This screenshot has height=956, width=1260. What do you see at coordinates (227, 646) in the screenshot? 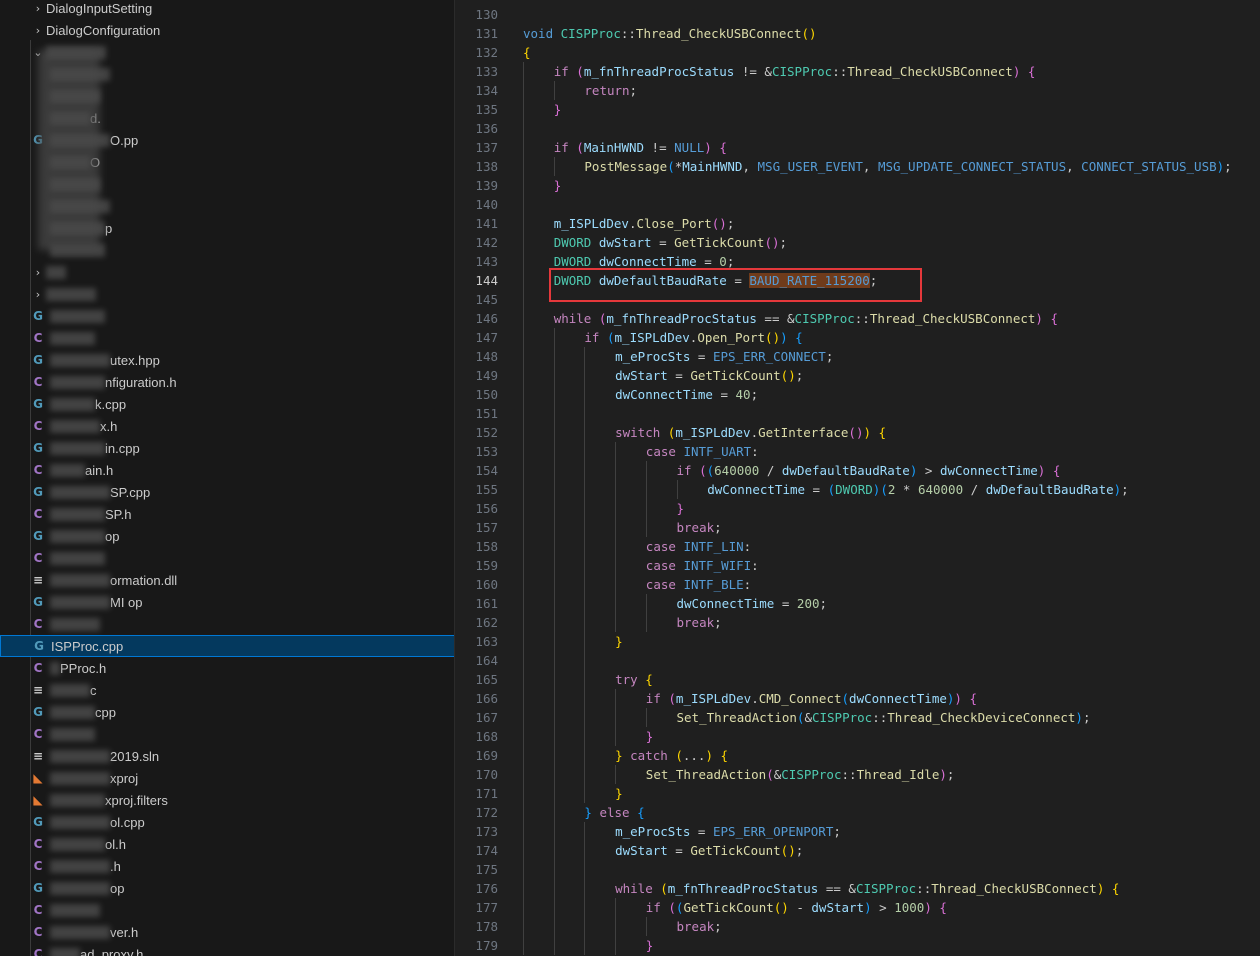
I see `explorer-item-selected: G ISPProc.cpp` at bounding box center [227, 646].